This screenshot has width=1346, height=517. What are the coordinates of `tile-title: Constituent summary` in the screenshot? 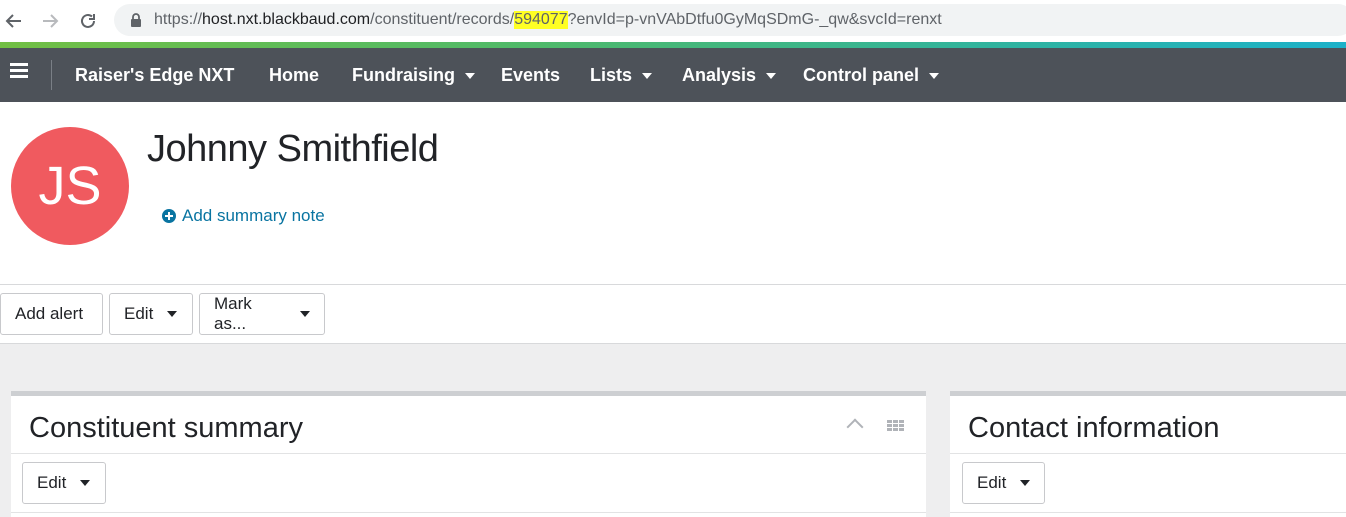 It's located at (166, 428).